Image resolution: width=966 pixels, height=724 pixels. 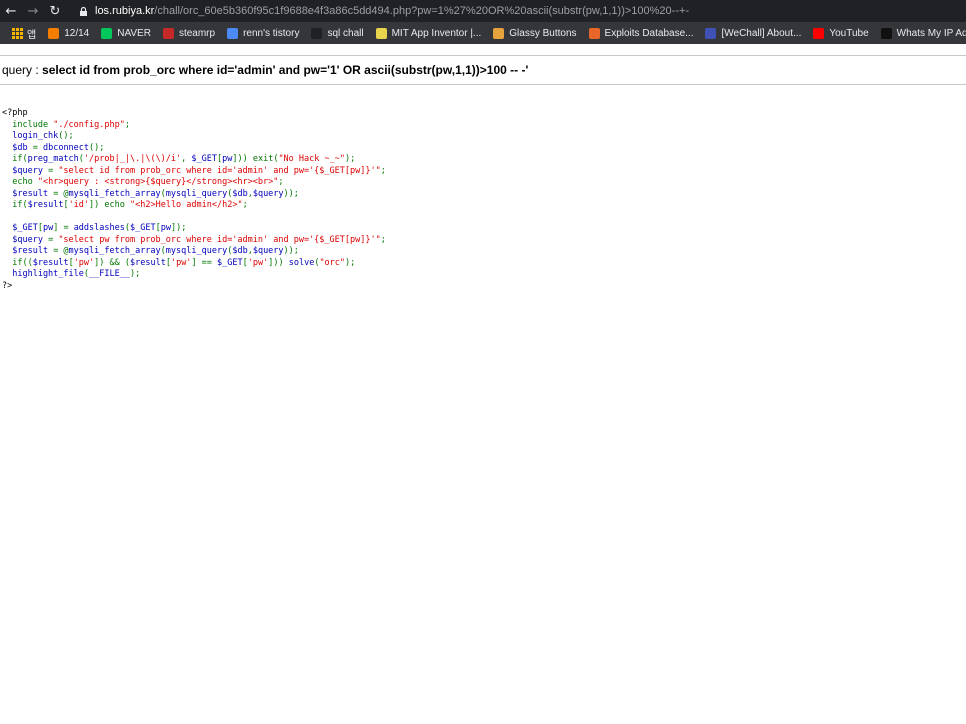 I want to click on code-token: ?>, so click(x=7, y=285).